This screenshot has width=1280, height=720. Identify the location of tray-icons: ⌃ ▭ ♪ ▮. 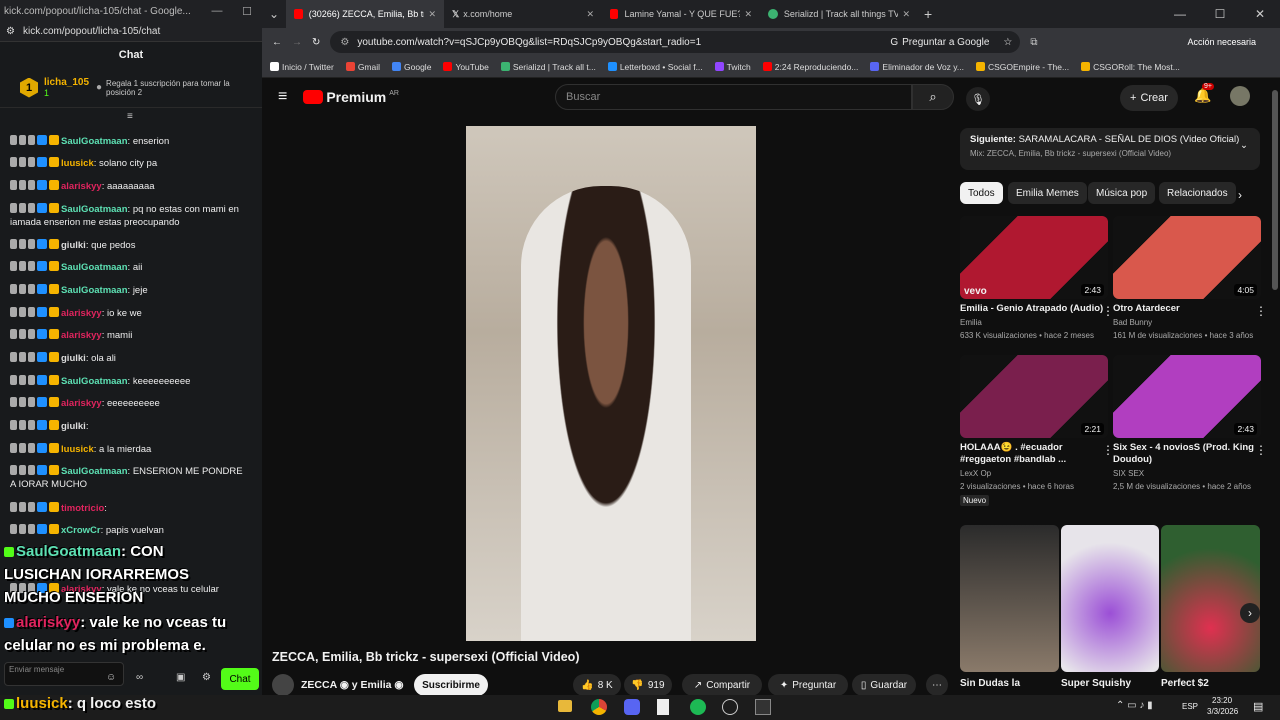
(1134, 705).